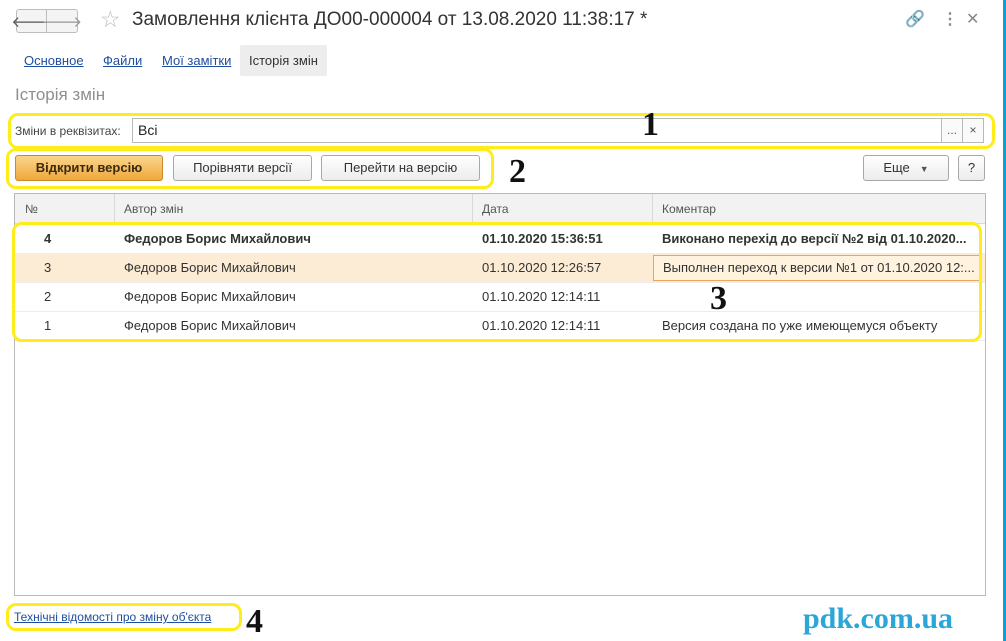 This screenshot has height=641, width=1006. I want to click on section-title: Історія змін, so click(60, 94).